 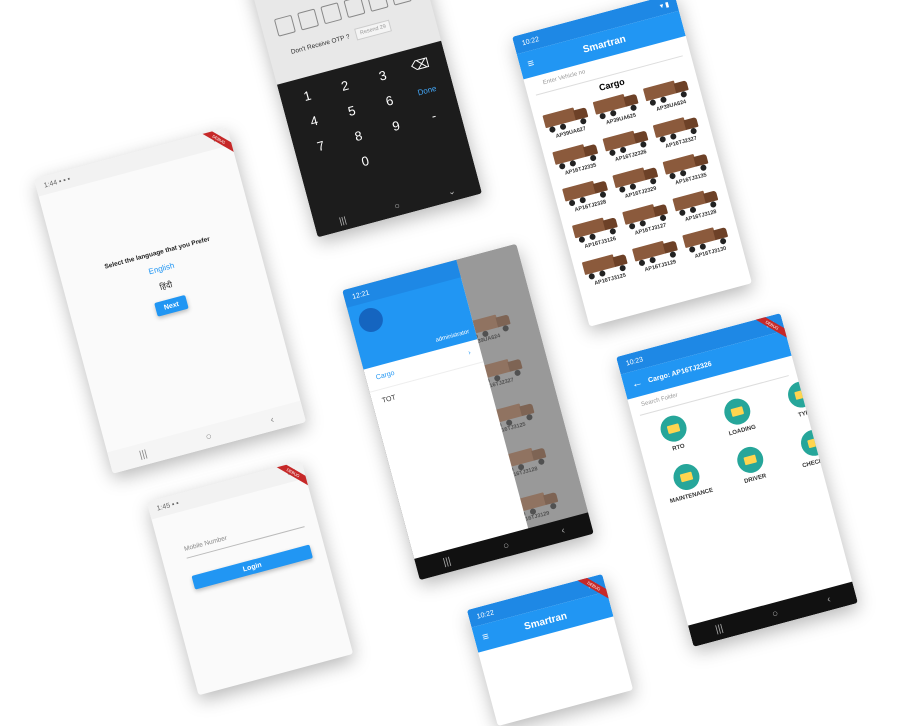 I want to click on folder-tile: CHECKLIST, so click(x=815, y=448).